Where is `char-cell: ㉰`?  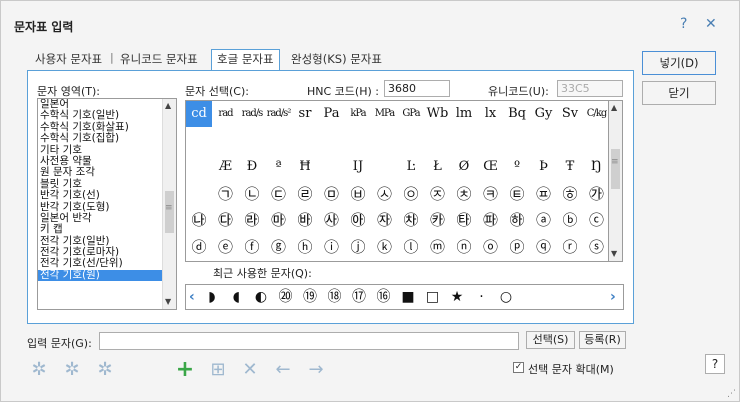
char-cell: ㉰ is located at coordinates (226, 220).